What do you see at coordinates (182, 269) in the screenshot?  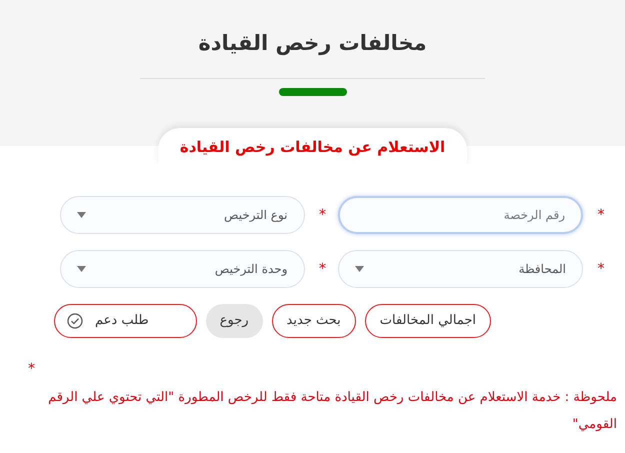 I see `dropdown: وحدة الترخيص` at bounding box center [182, 269].